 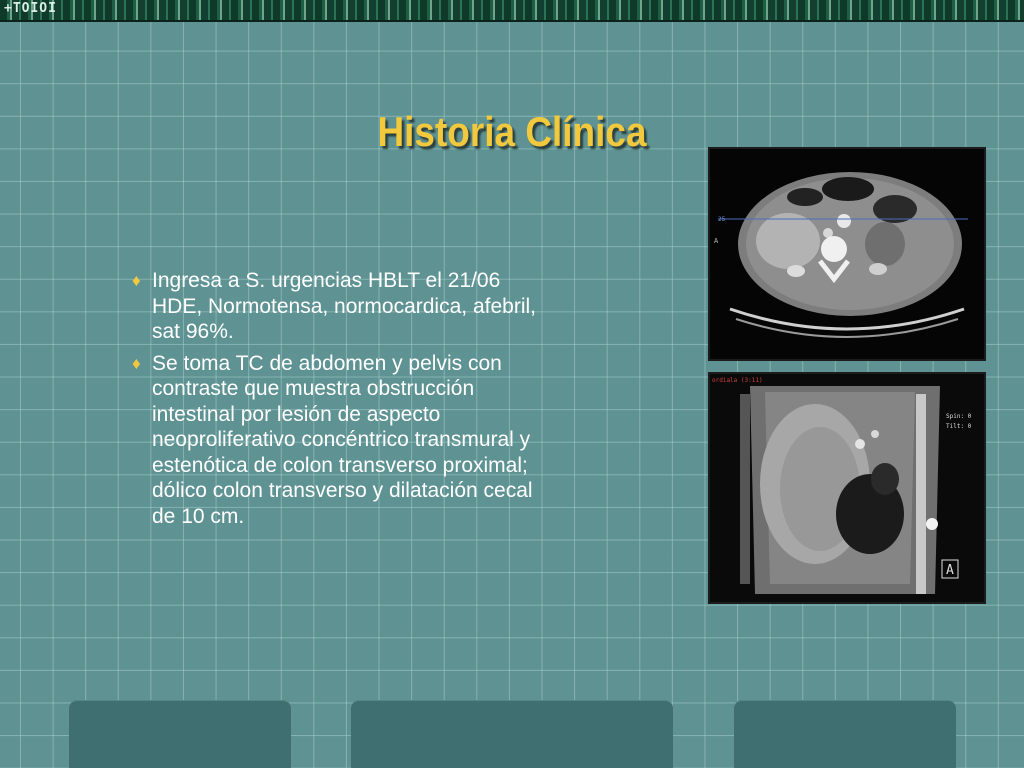 I want to click on footer-block-right, so click(x=845, y=734).